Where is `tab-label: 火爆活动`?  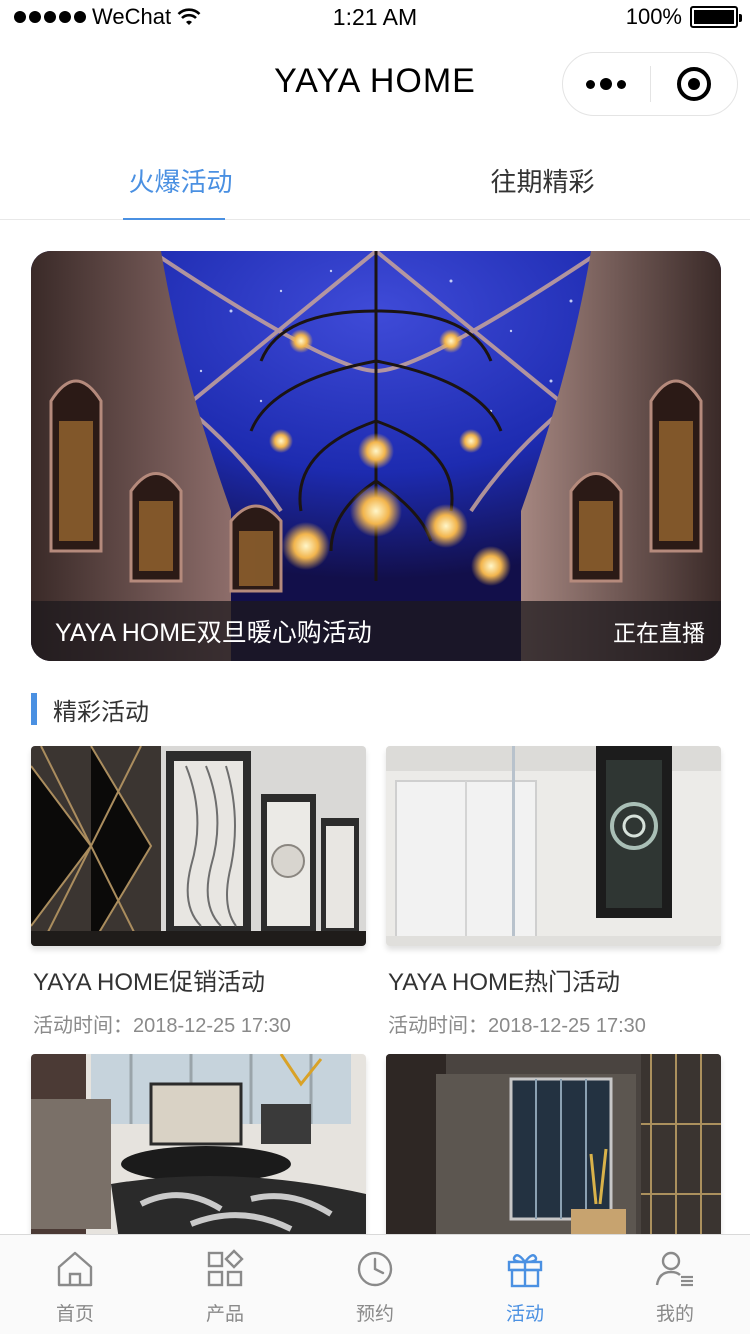
tab-label: 火爆活动 is located at coordinates (180, 182).